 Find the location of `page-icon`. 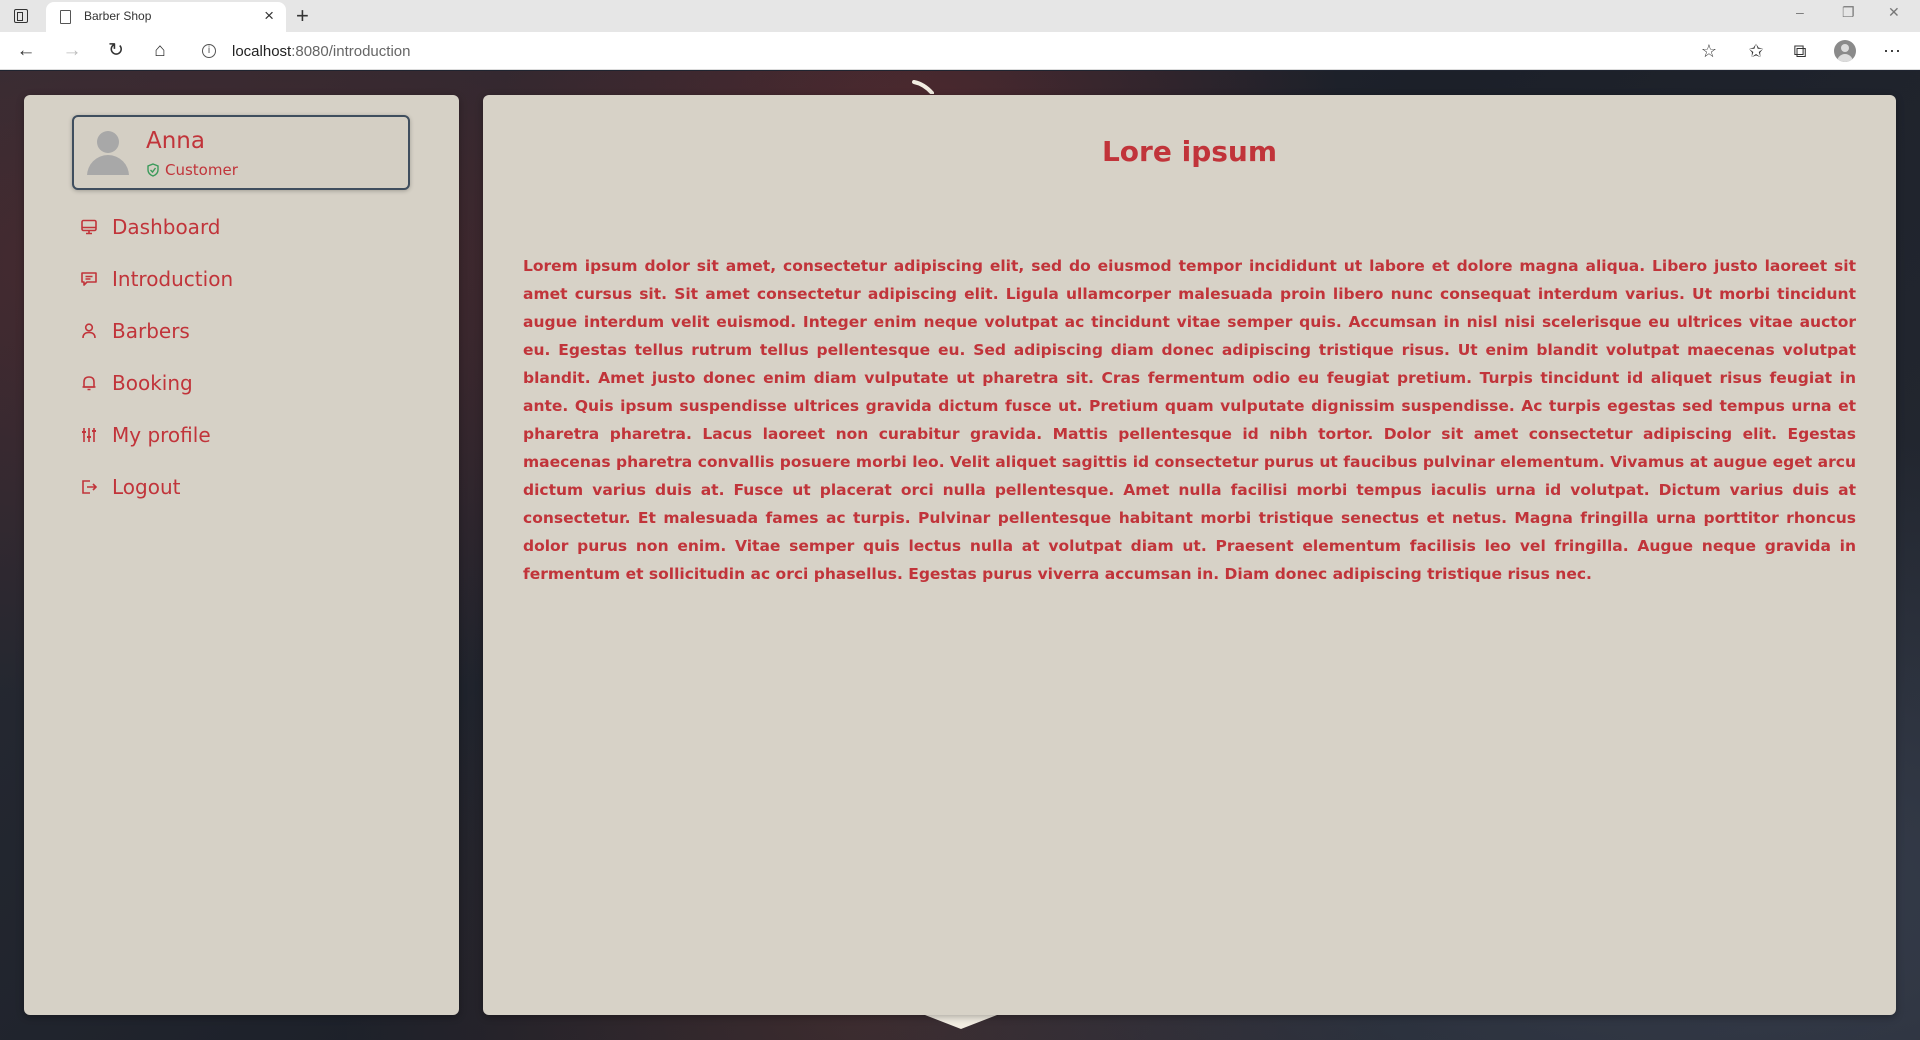

page-icon is located at coordinates (65, 17).